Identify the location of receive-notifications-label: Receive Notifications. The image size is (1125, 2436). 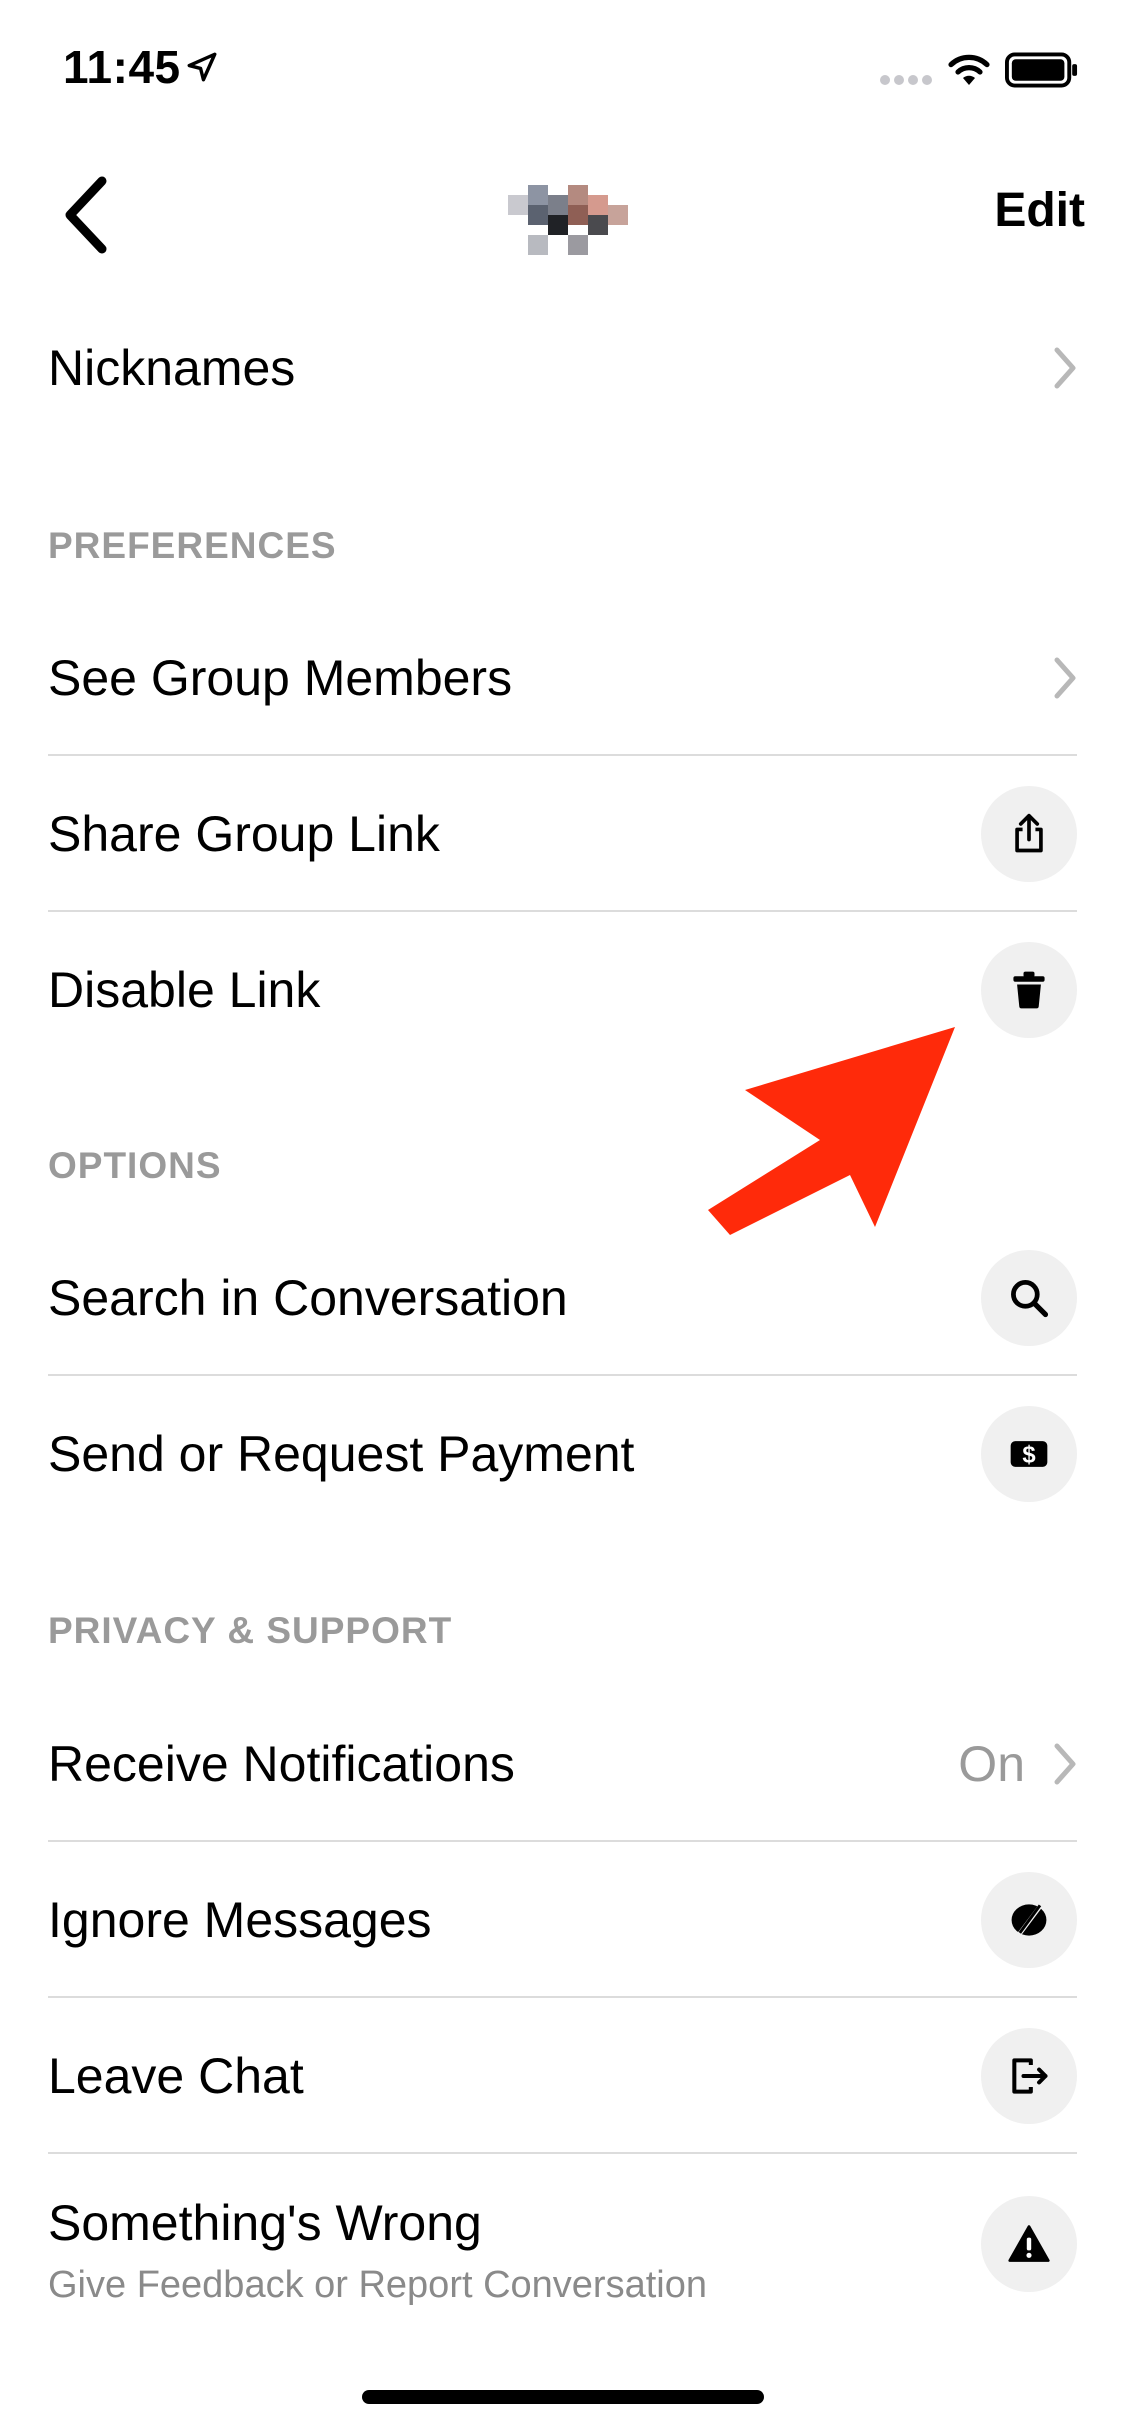
(281, 1764).